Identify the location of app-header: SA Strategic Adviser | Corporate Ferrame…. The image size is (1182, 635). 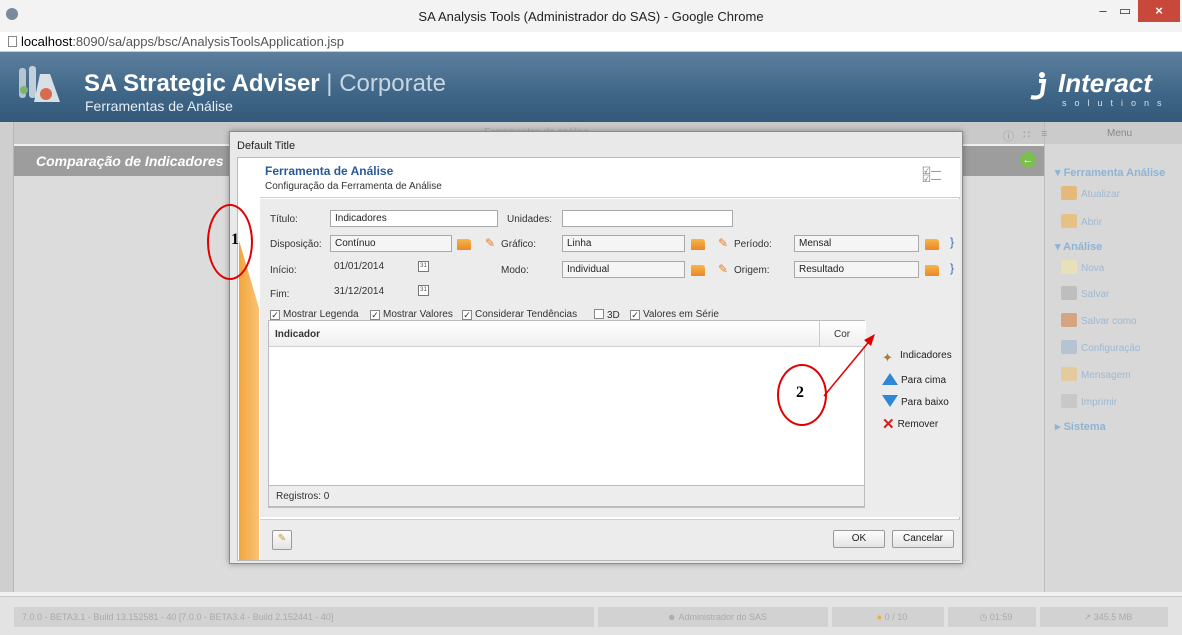
(591, 87).